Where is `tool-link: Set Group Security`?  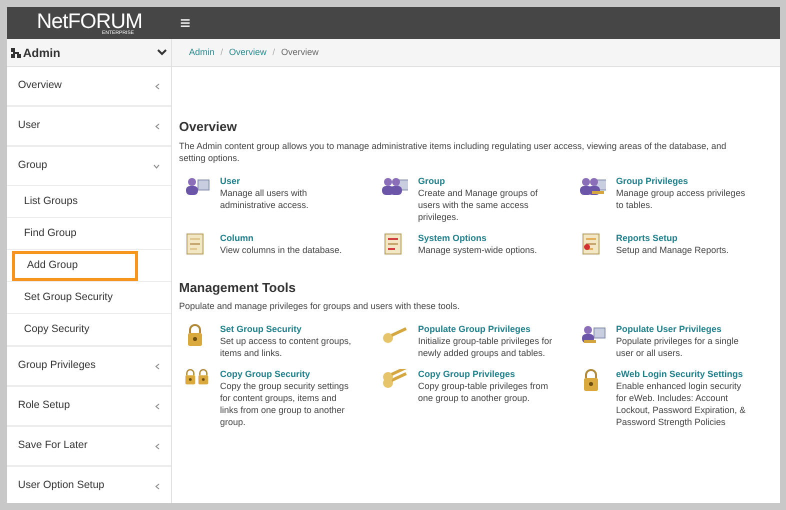 tool-link: Set Group Security is located at coordinates (288, 329).